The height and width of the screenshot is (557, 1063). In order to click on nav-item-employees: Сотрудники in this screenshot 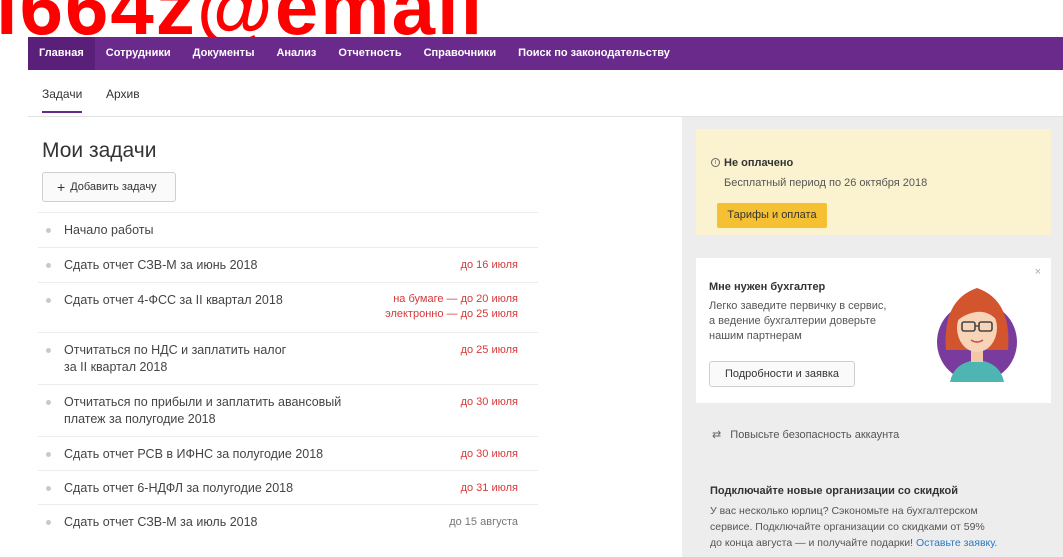, I will do `click(138, 53)`.